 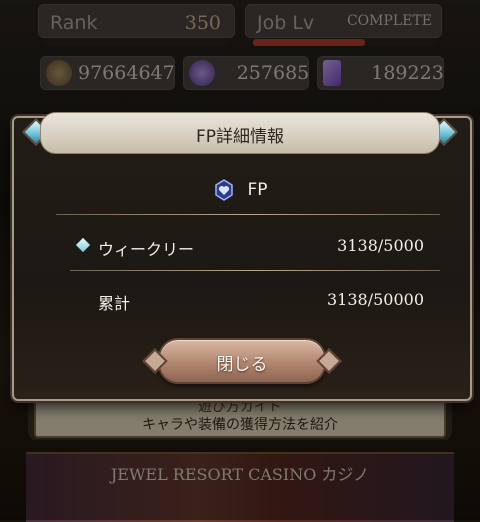 I want to click on total-row: 累計 3138/50000, so click(x=251, y=302).